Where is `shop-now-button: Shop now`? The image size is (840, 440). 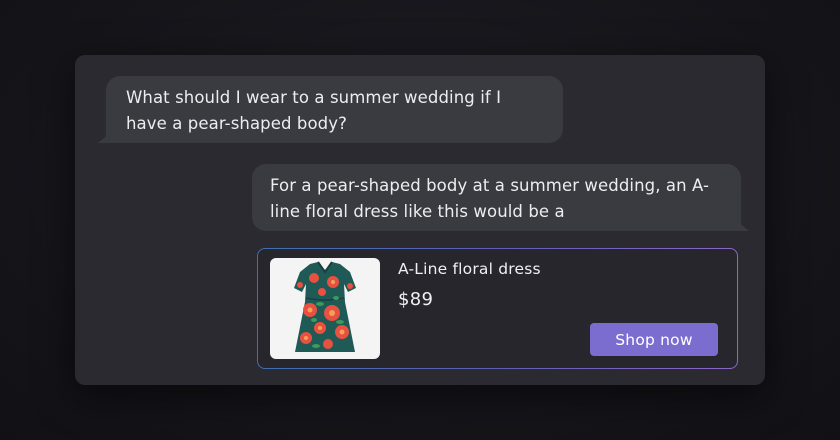 shop-now-button: Shop now is located at coordinates (654, 339).